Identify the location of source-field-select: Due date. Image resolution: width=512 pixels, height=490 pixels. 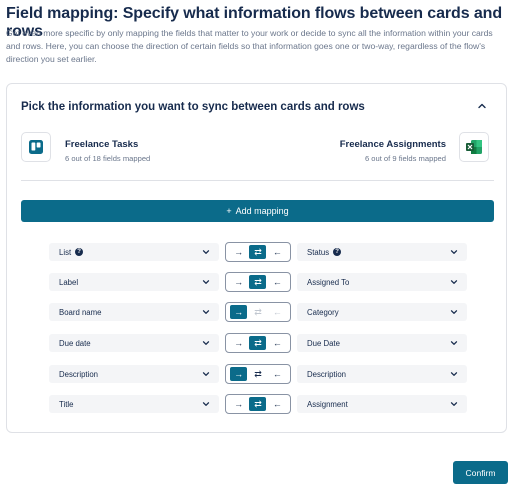
(134, 343).